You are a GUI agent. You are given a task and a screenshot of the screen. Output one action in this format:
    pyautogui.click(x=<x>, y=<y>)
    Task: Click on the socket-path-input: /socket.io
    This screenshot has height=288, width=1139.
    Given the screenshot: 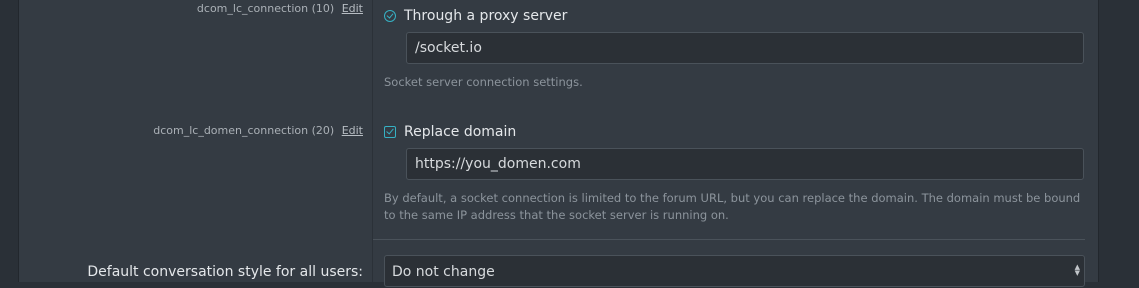 What is the action you would take?
    pyautogui.click(x=745, y=48)
    